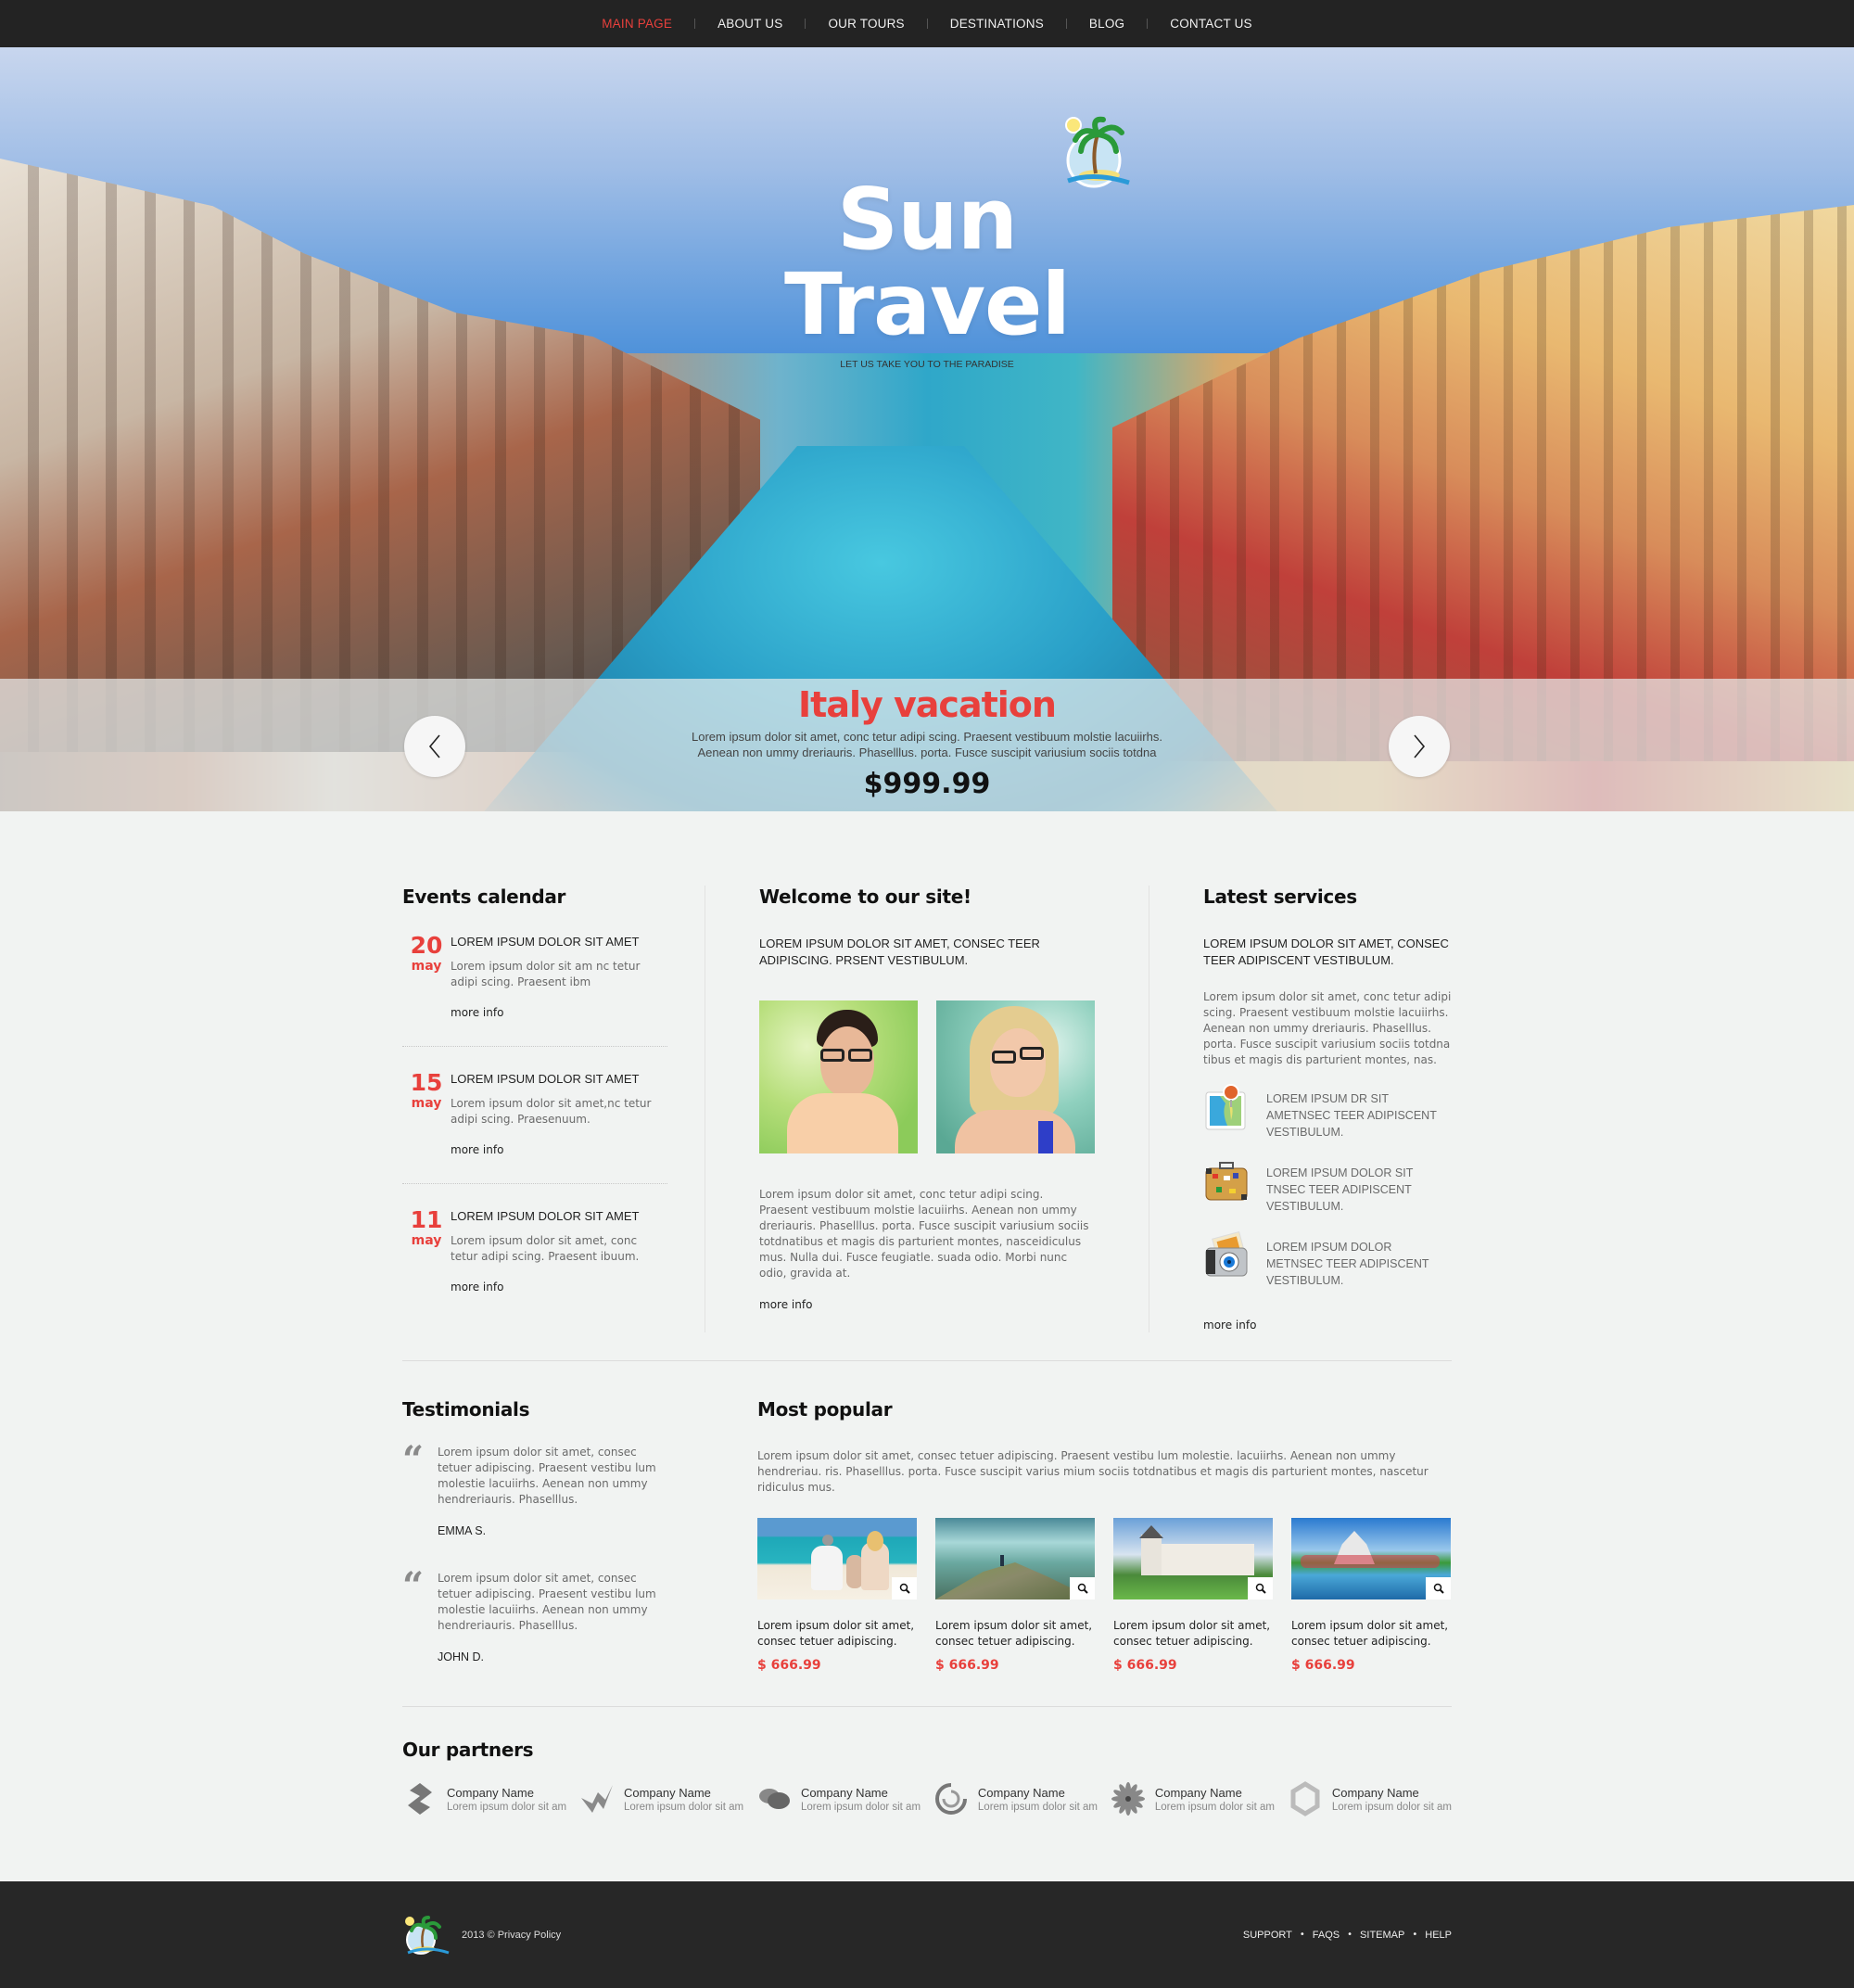 The image size is (1854, 1988). Describe the element at coordinates (468, 1750) in the screenshot. I see `partners-title: Our partners` at that location.